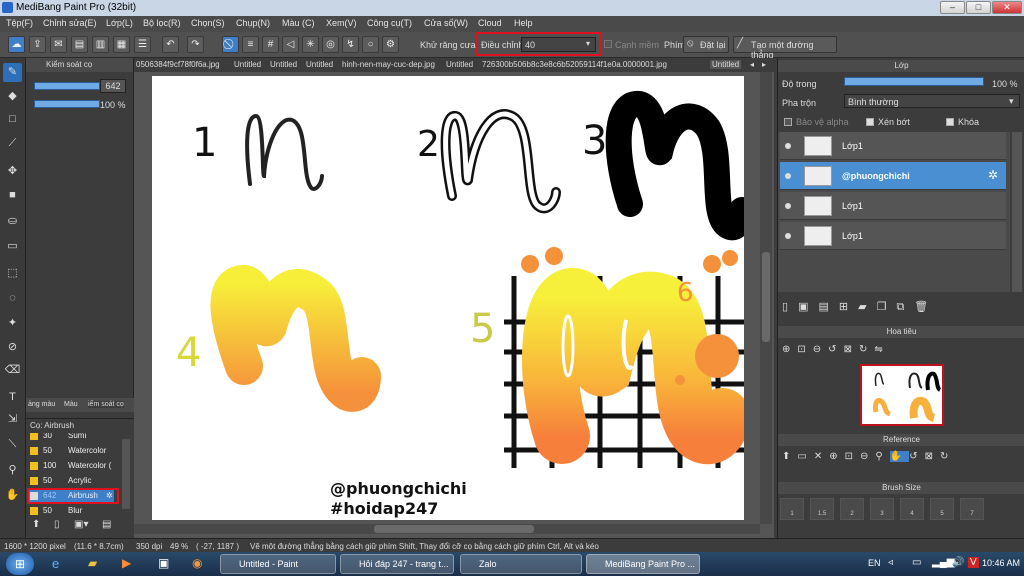 The image size is (1024, 576). What do you see at coordinates (195, 44) in the screenshot?
I see `redo-icon: ↷` at bounding box center [195, 44].